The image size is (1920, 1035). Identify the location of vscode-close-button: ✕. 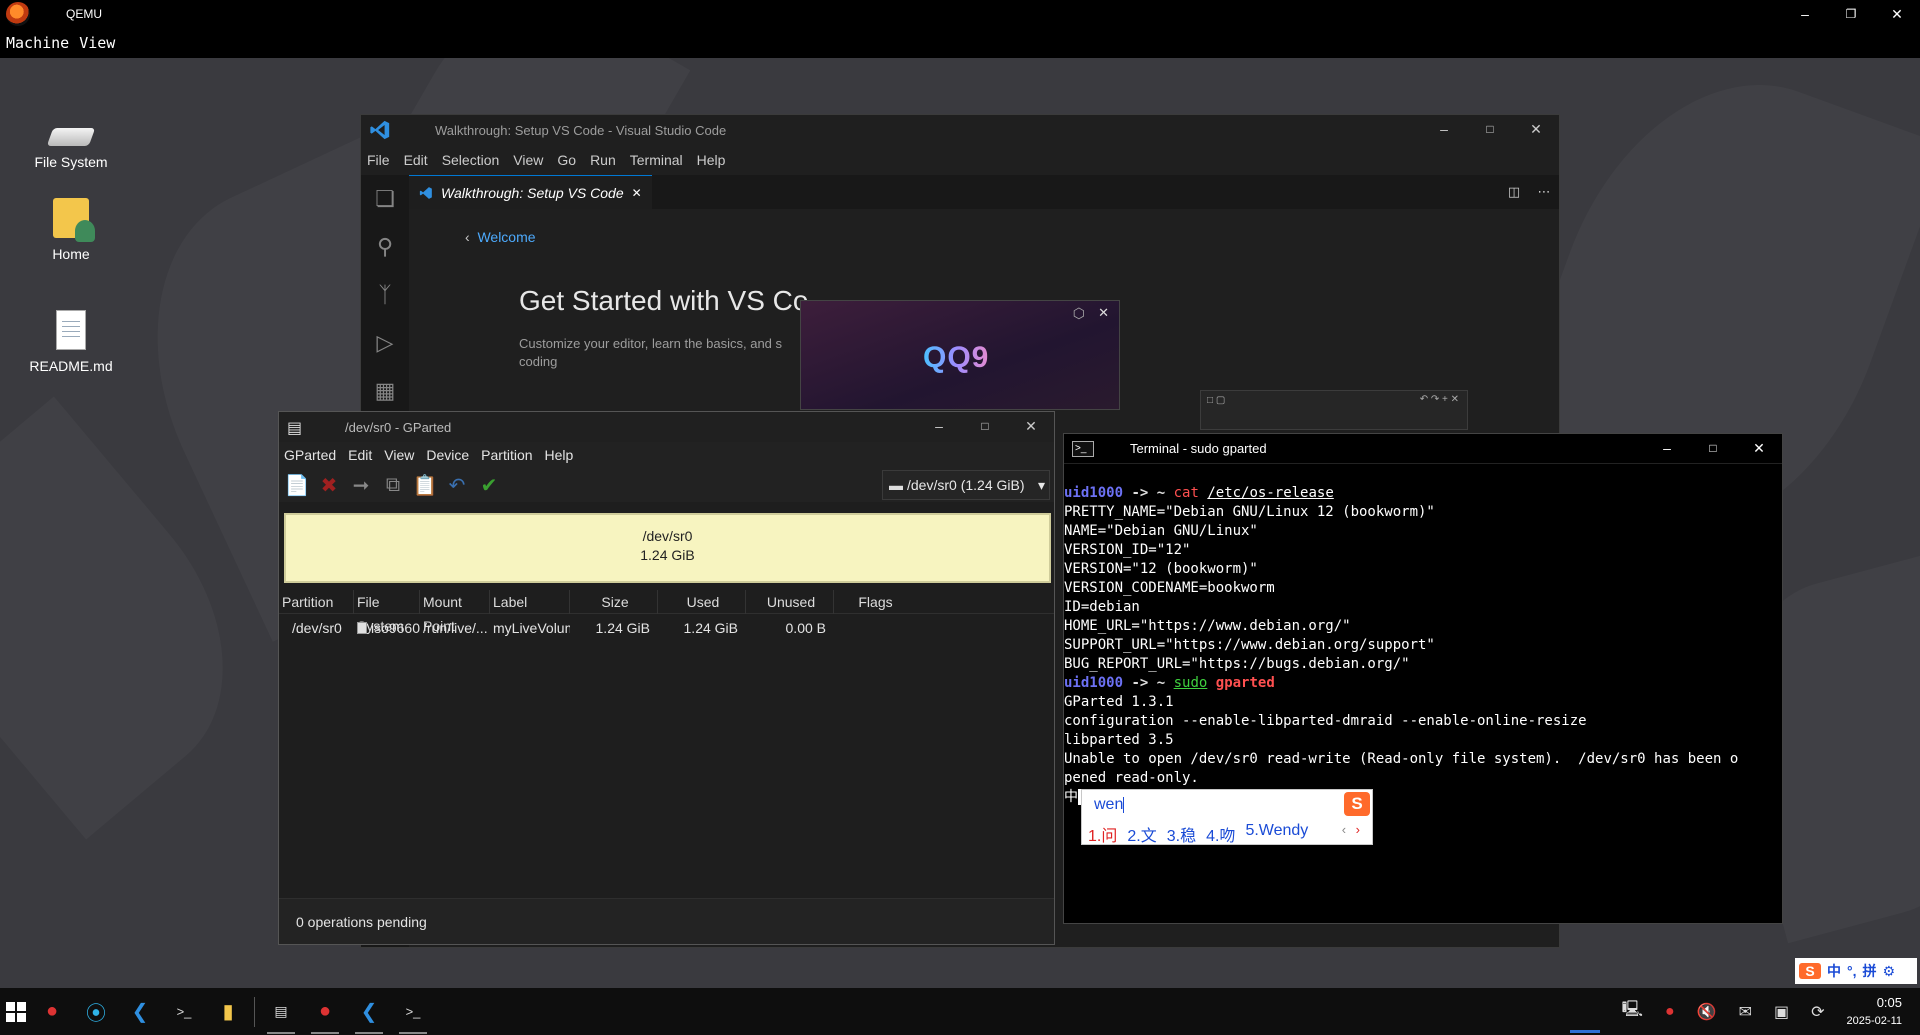
(1536, 129).